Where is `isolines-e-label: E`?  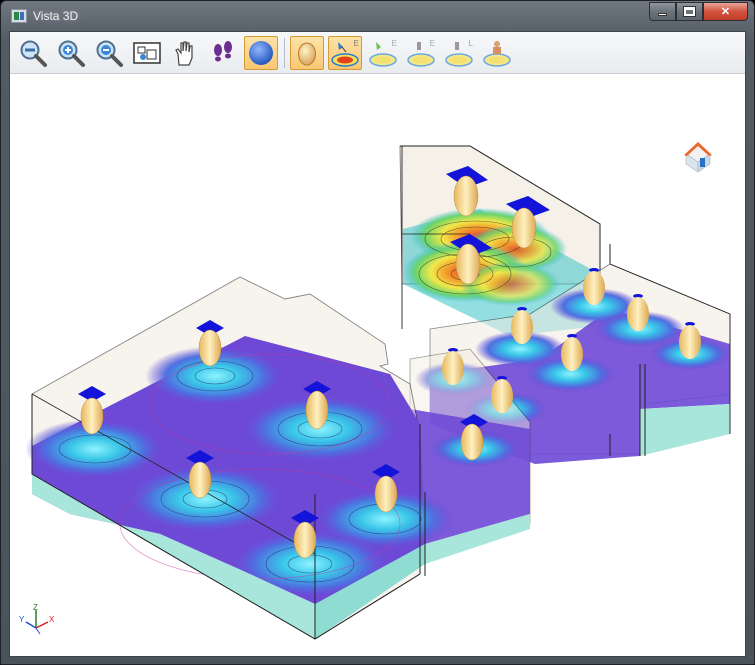
isolines-e-label: E is located at coordinates (356, 43).